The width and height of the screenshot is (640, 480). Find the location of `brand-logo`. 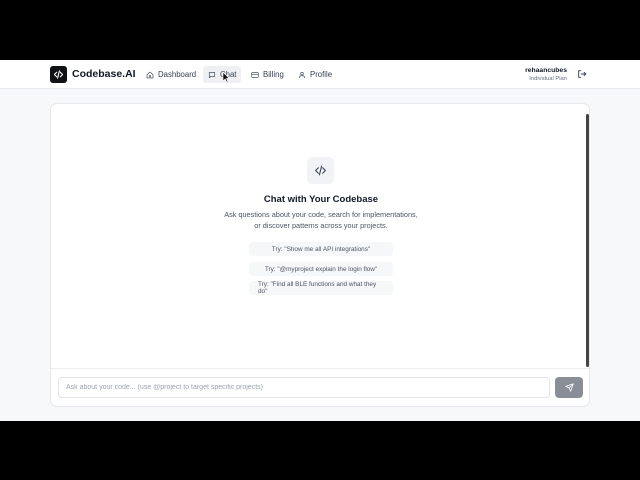

brand-logo is located at coordinates (58, 74).